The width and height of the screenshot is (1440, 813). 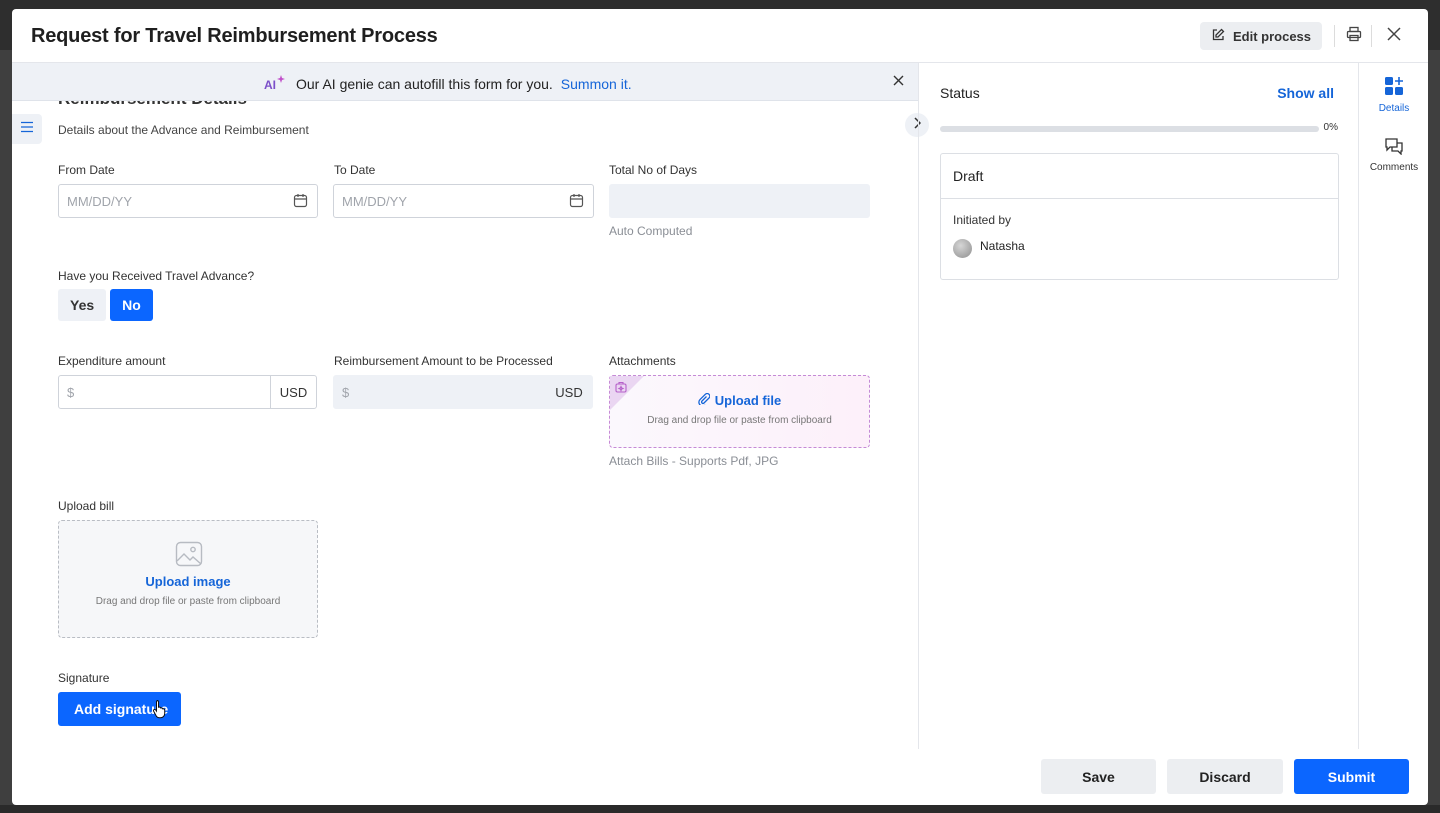 What do you see at coordinates (651, 231) in the screenshot?
I see `total-days-hint: Auto Computed` at bounding box center [651, 231].